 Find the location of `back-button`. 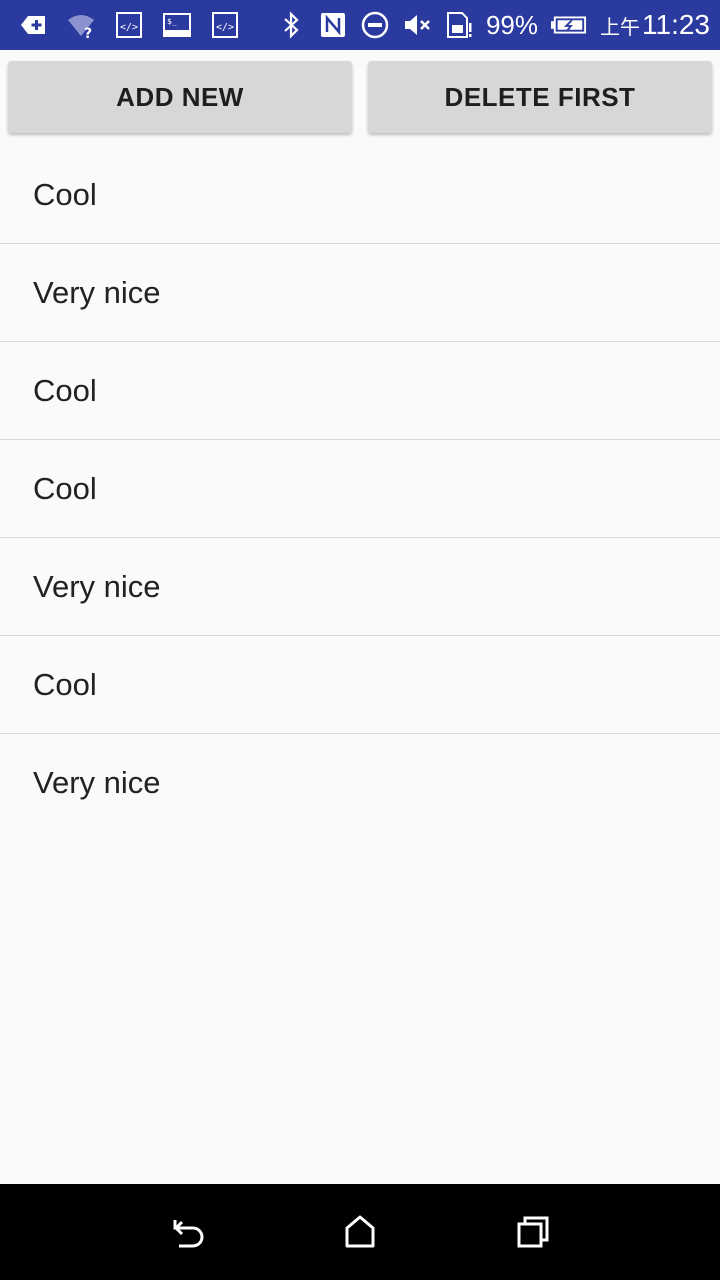

back-button is located at coordinates (187, 1232).